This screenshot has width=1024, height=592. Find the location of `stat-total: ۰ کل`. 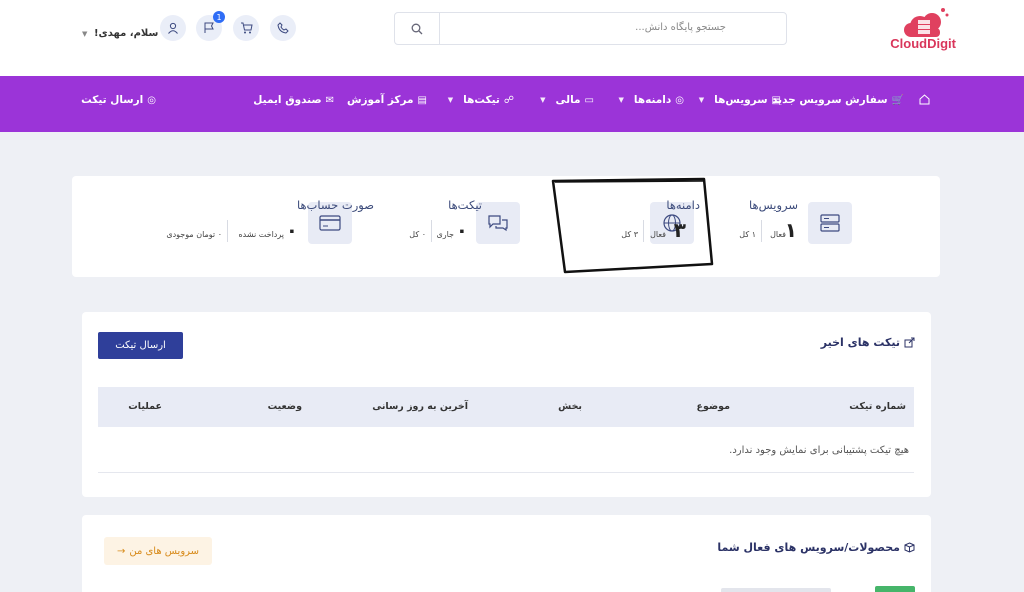

stat-total: ۰ کل is located at coordinates (417, 234).